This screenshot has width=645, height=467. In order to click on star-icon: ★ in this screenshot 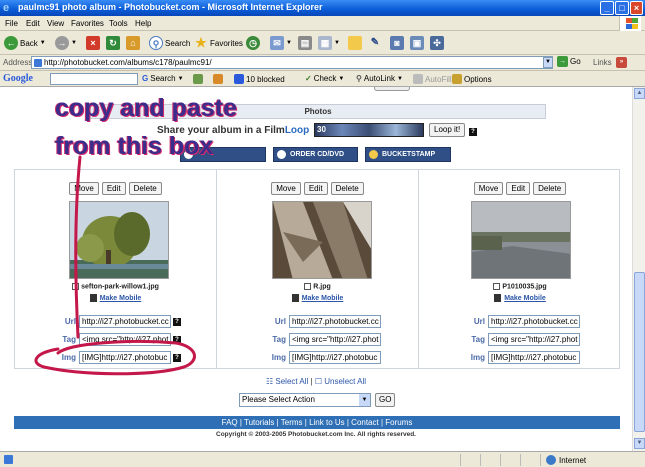, I will do `click(201, 42)`.